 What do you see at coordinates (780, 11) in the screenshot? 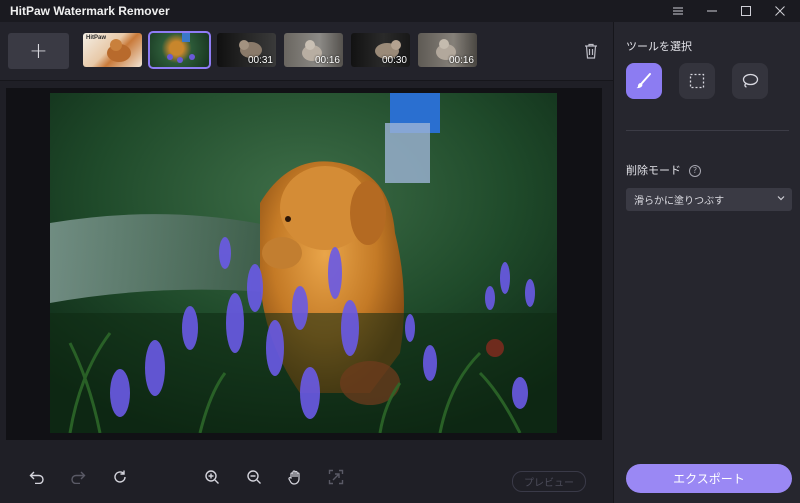
I see `close-icon` at bounding box center [780, 11].